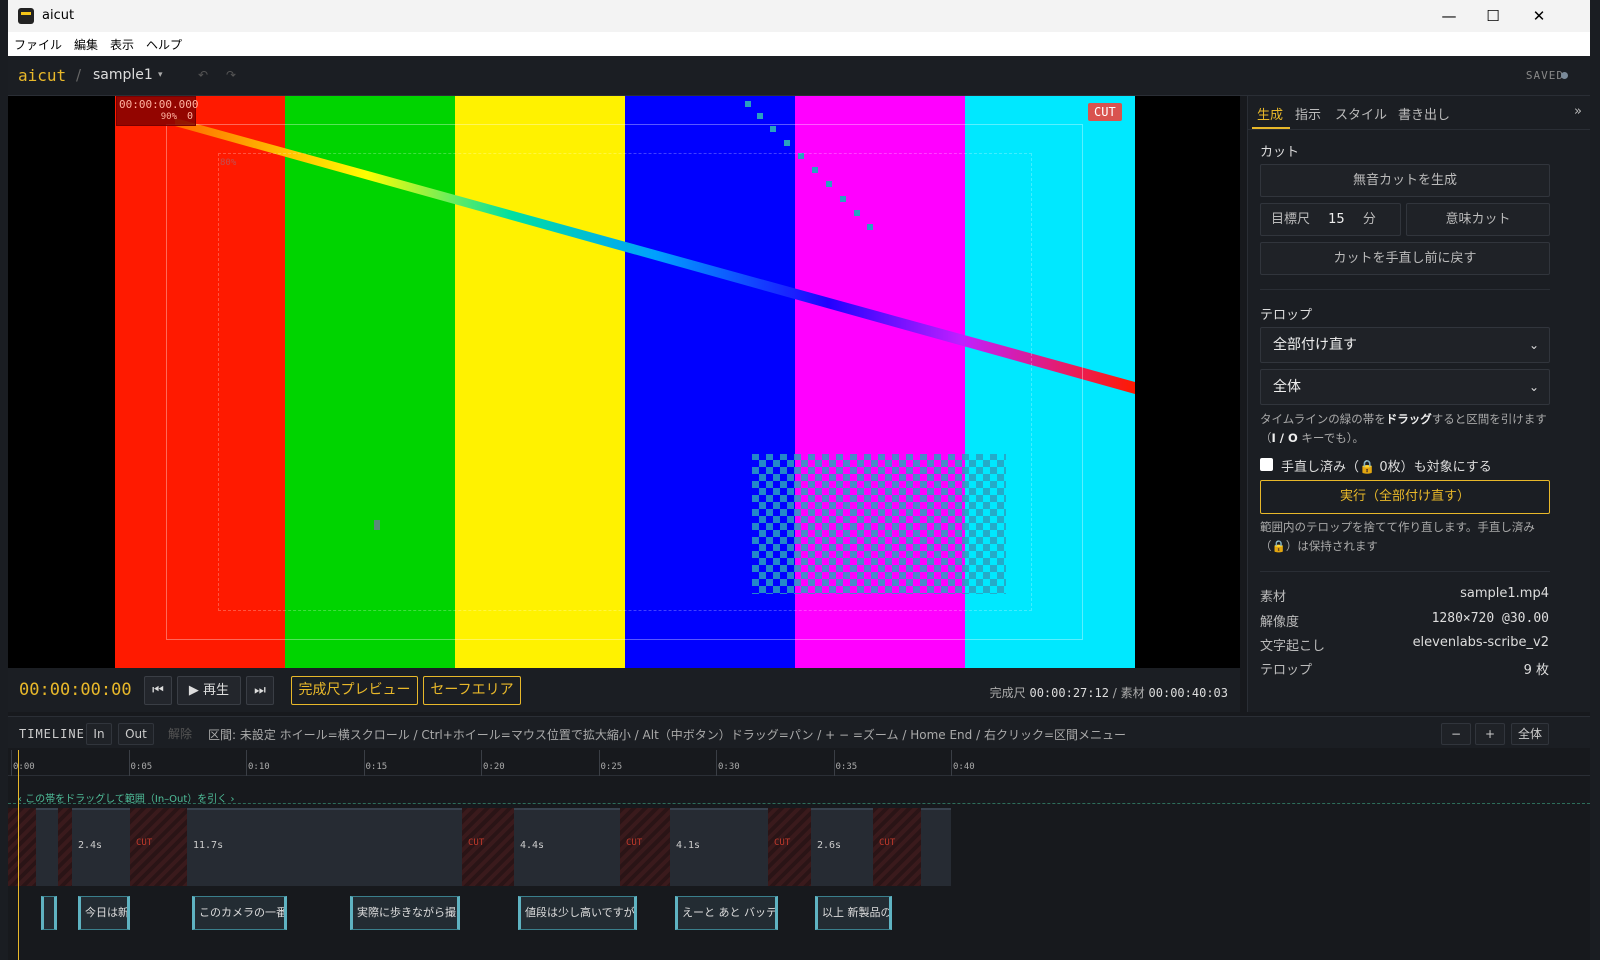  What do you see at coordinates (260, 690) in the screenshot?
I see `skip-forward-button: ⏭` at bounding box center [260, 690].